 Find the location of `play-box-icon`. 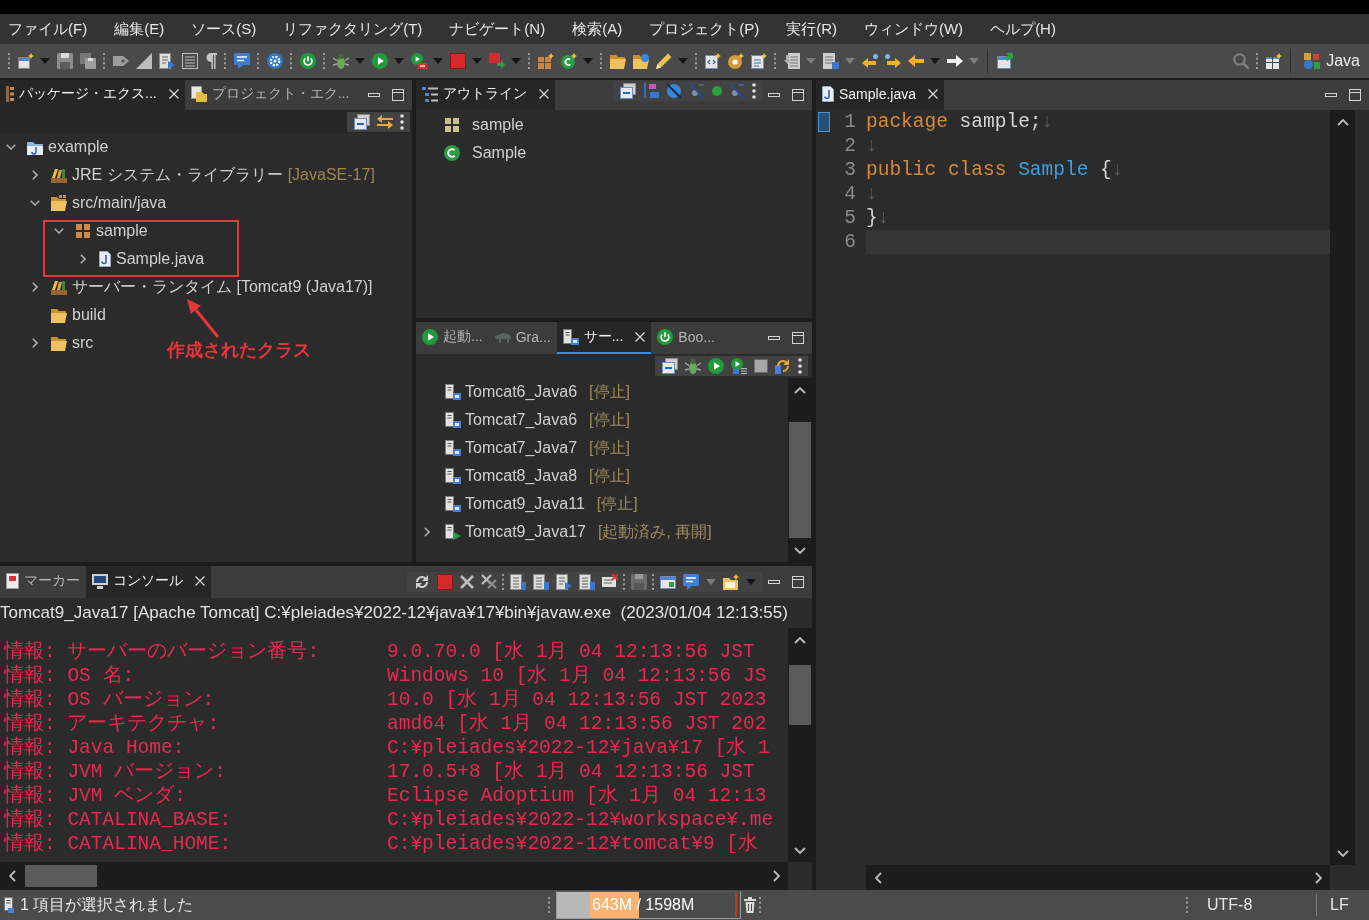

play-box-icon is located at coordinates (418, 61).